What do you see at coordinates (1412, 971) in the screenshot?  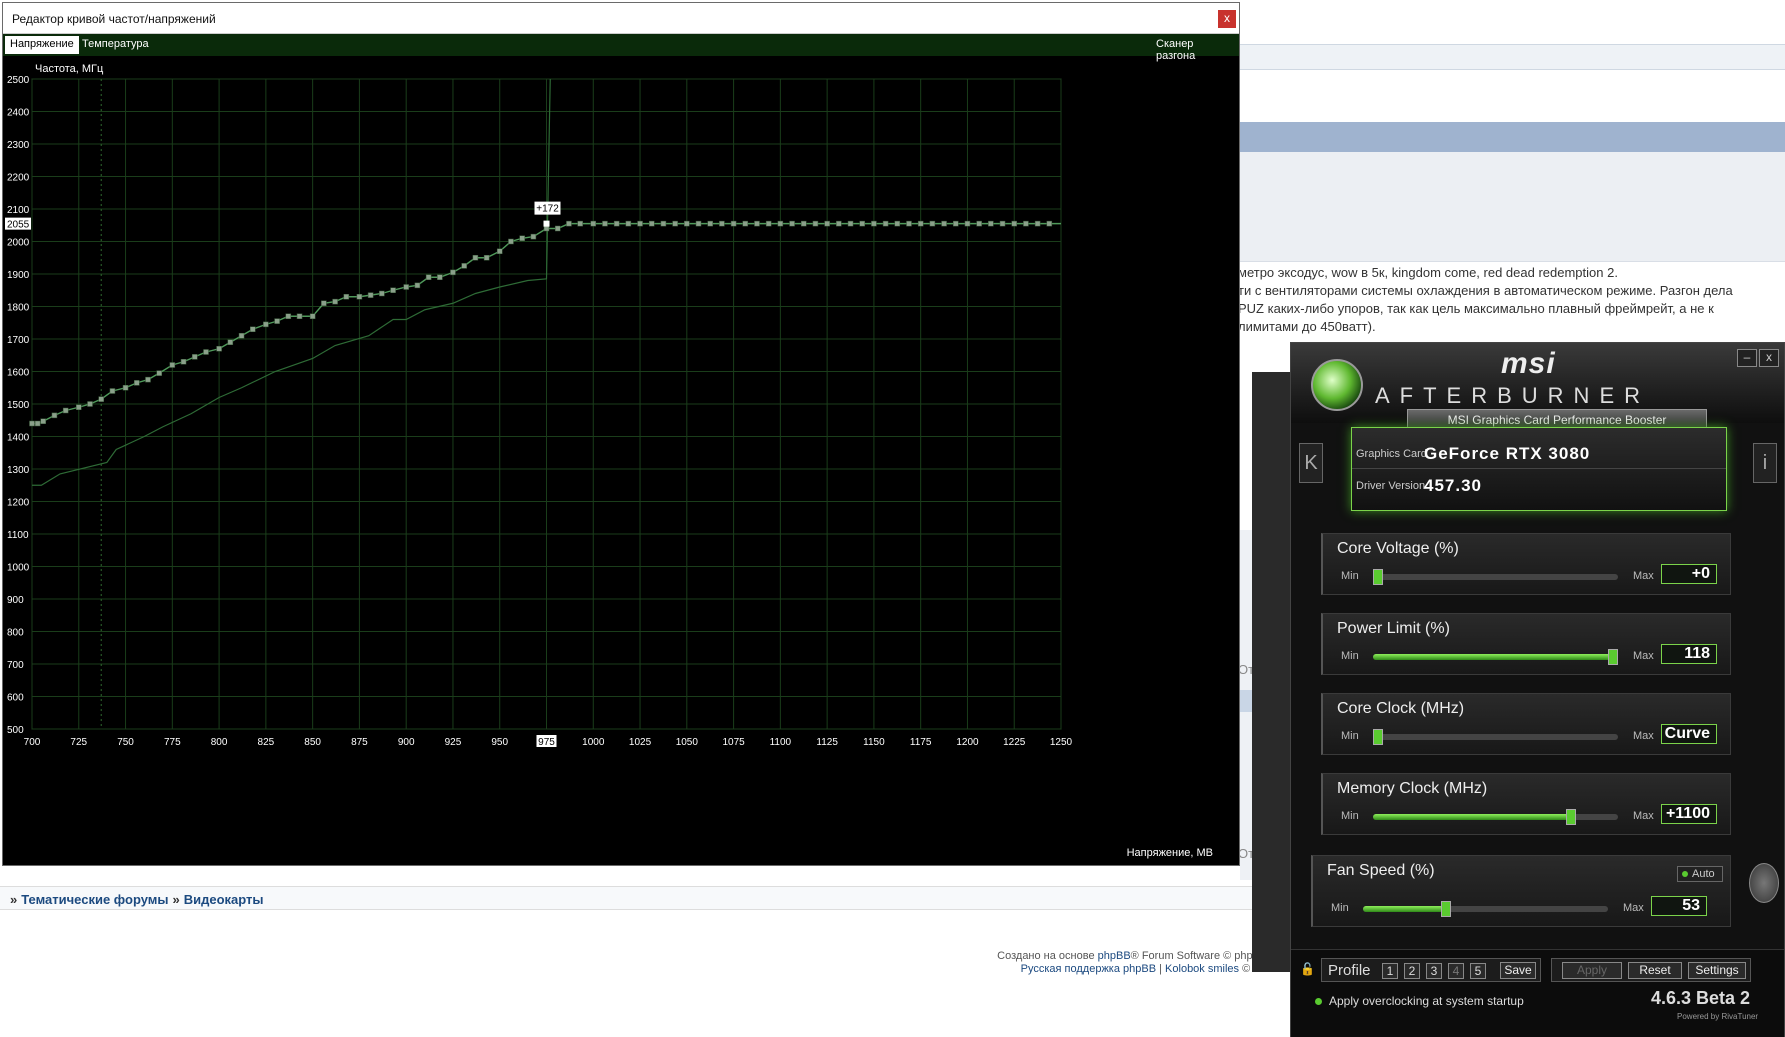 I see `profile-2-button: 2` at bounding box center [1412, 971].